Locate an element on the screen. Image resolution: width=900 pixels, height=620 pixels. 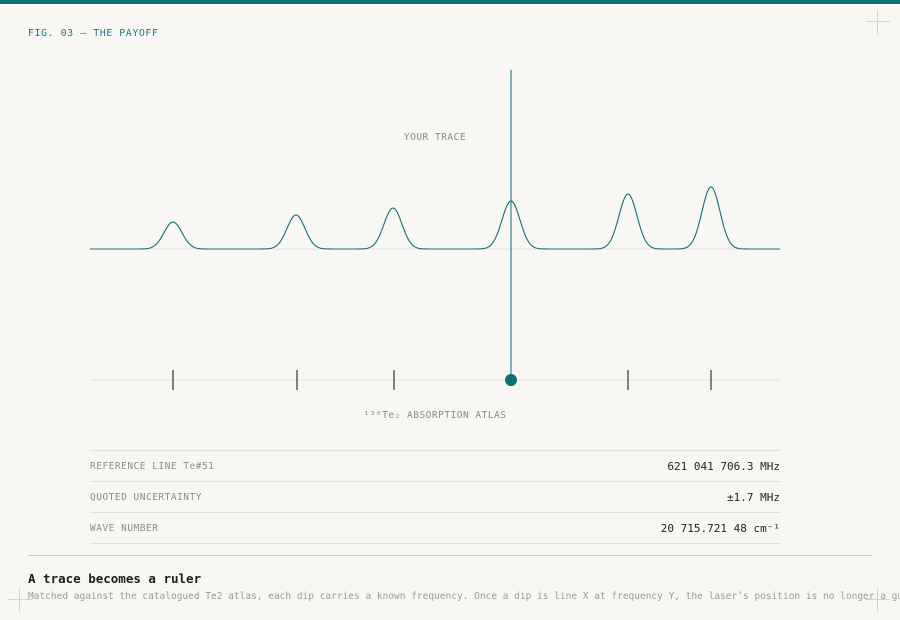
table-row: WAVE NUMBER 20 715.721 48 cm⁻¹ is located at coordinates (435, 528).